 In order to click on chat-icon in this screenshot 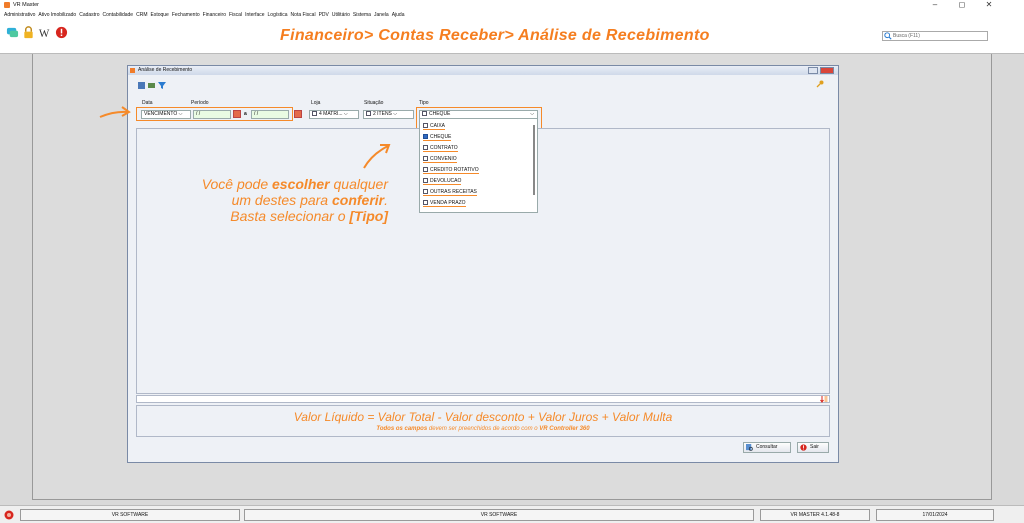, I will do `click(12, 32)`.